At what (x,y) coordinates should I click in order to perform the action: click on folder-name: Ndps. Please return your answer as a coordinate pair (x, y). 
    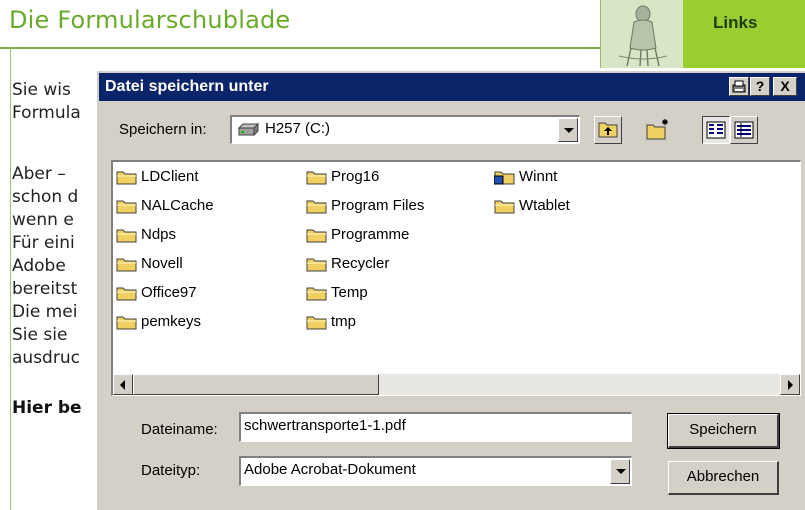
    Looking at the image, I should click on (159, 234).